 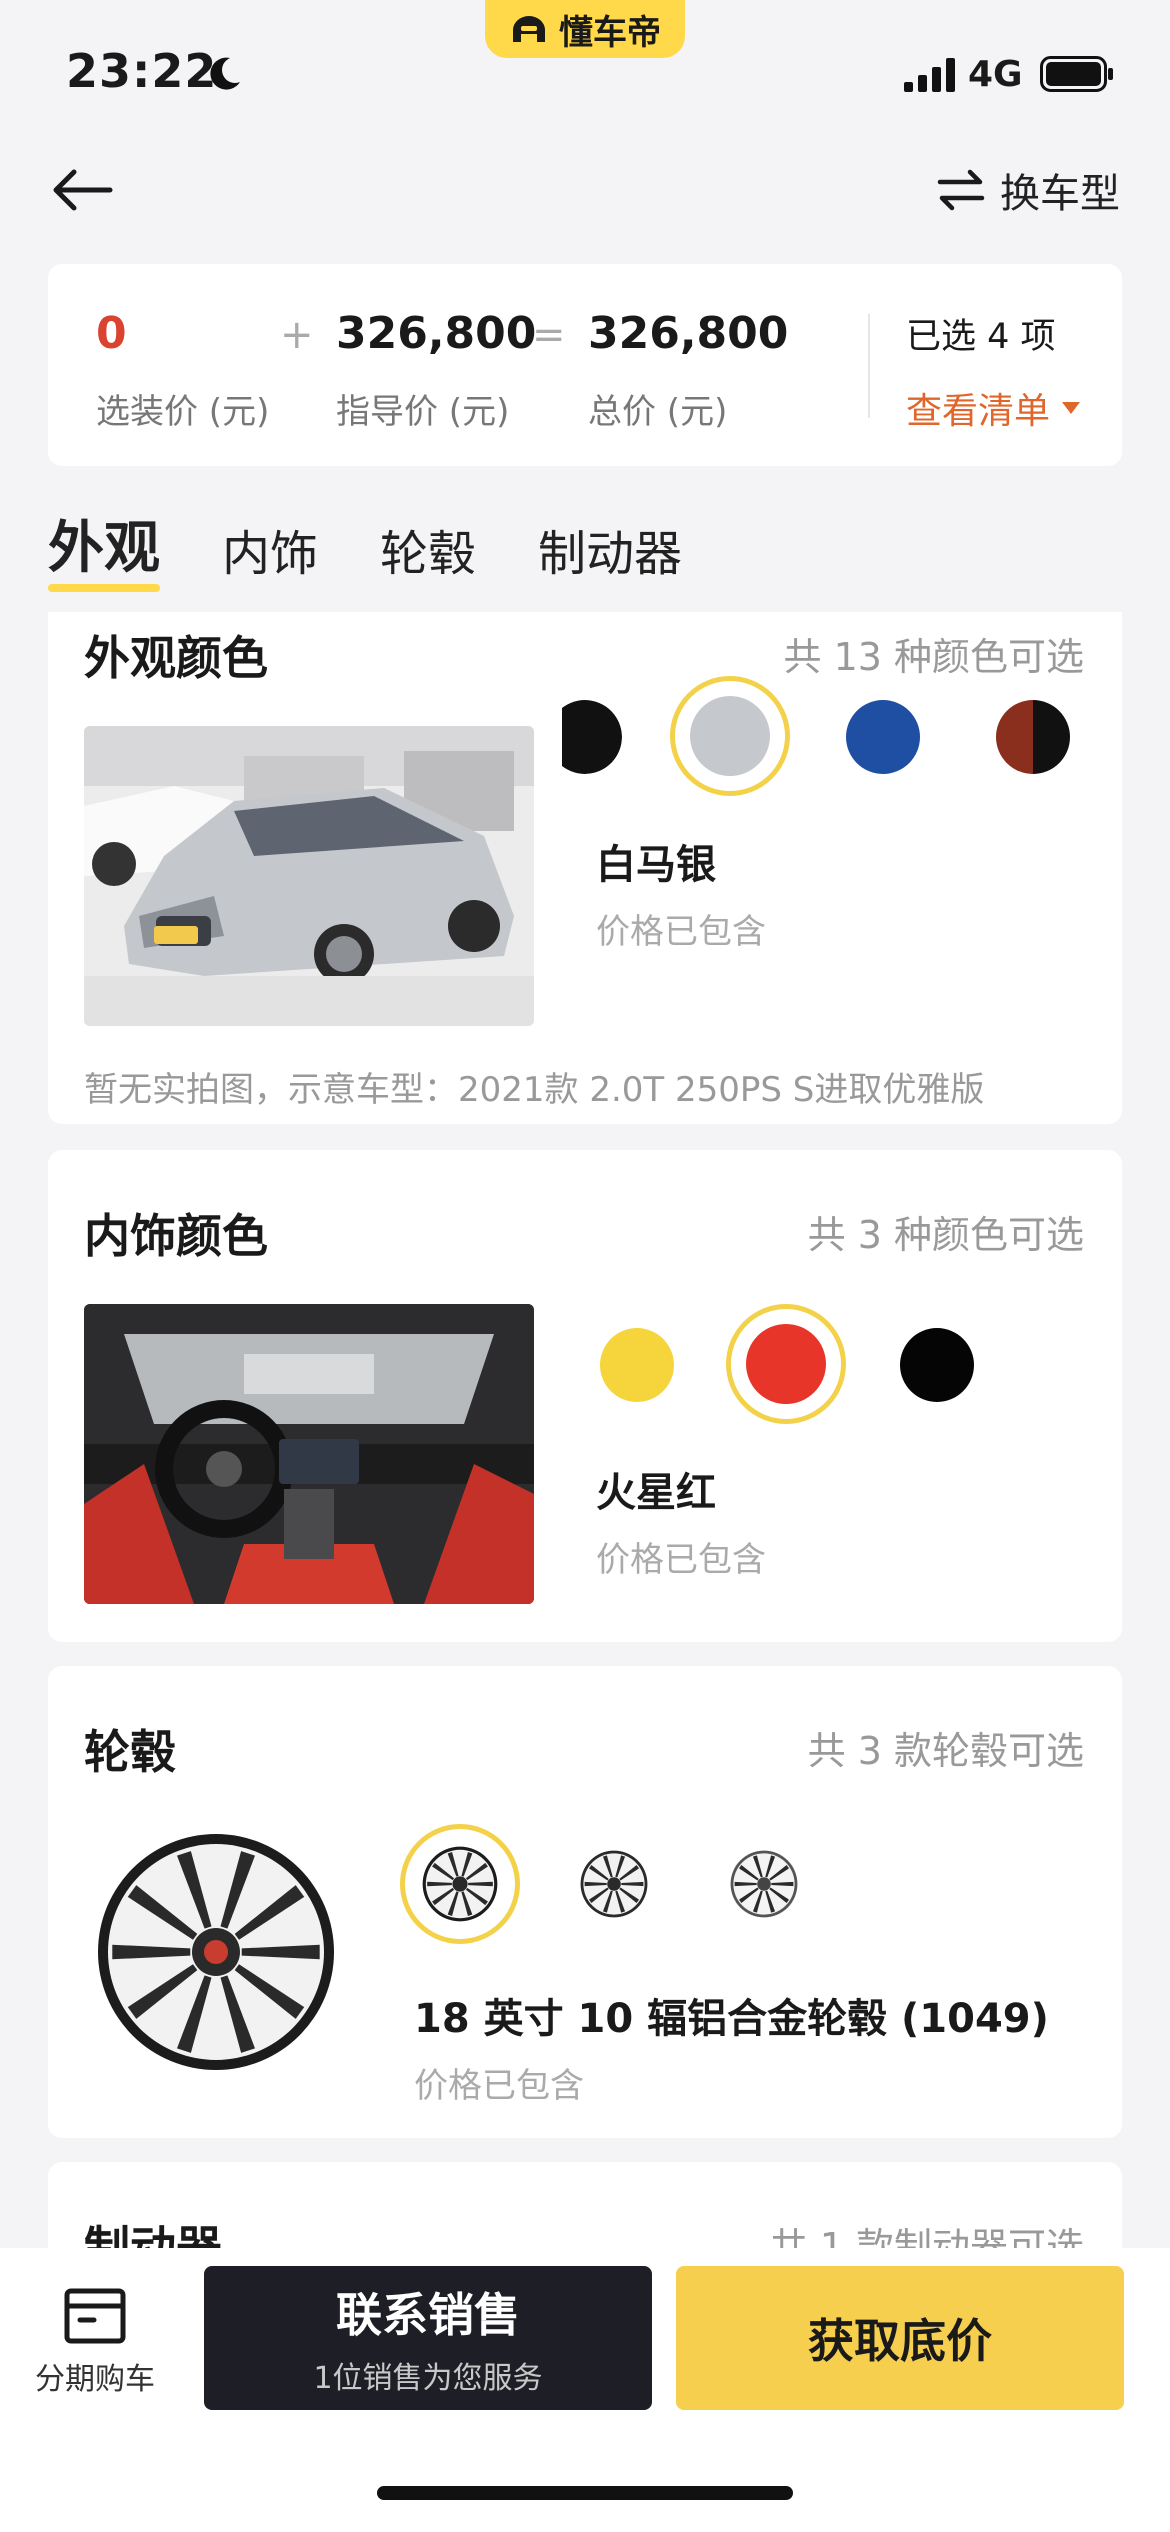 What do you see at coordinates (592, 737) in the screenshot?
I see `exterior-swatch-black-partial` at bounding box center [592, 737].